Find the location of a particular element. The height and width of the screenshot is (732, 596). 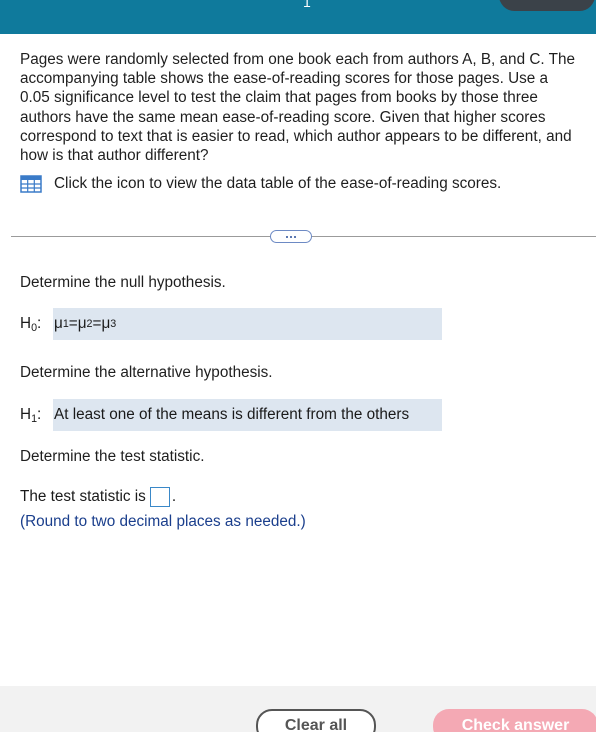

alt-hypothesis-symbol: H1: is located at coordinates (31, 415).